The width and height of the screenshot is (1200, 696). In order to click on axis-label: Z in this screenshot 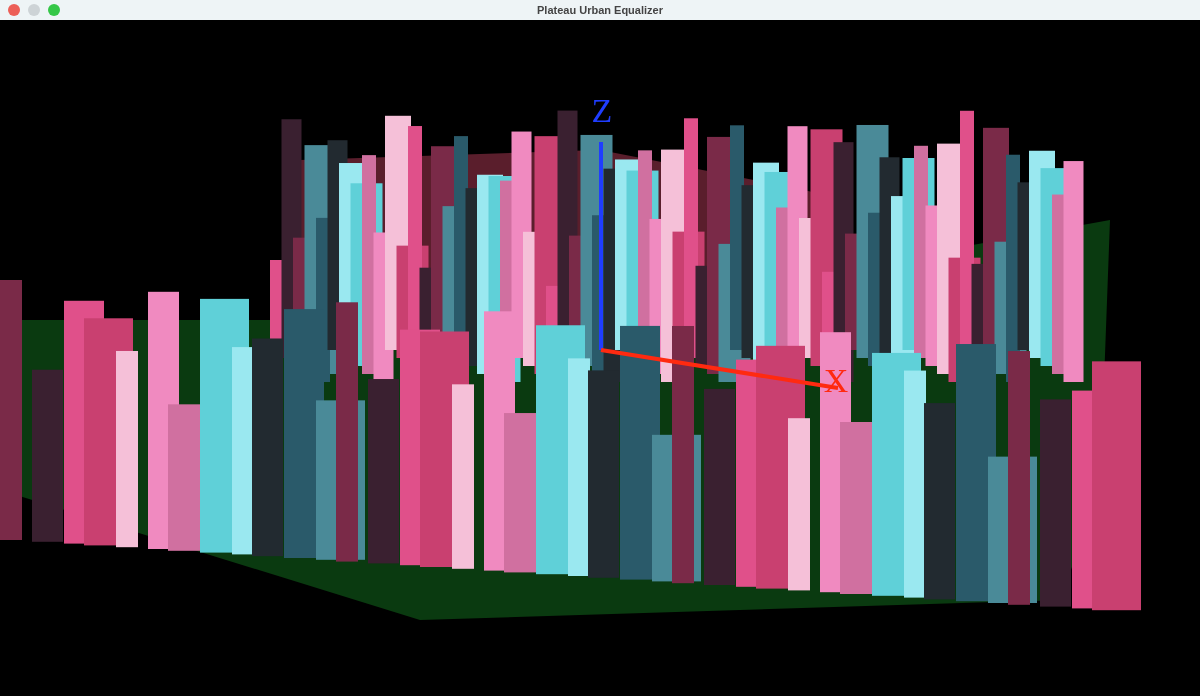, I will do `click(602, 110)`.